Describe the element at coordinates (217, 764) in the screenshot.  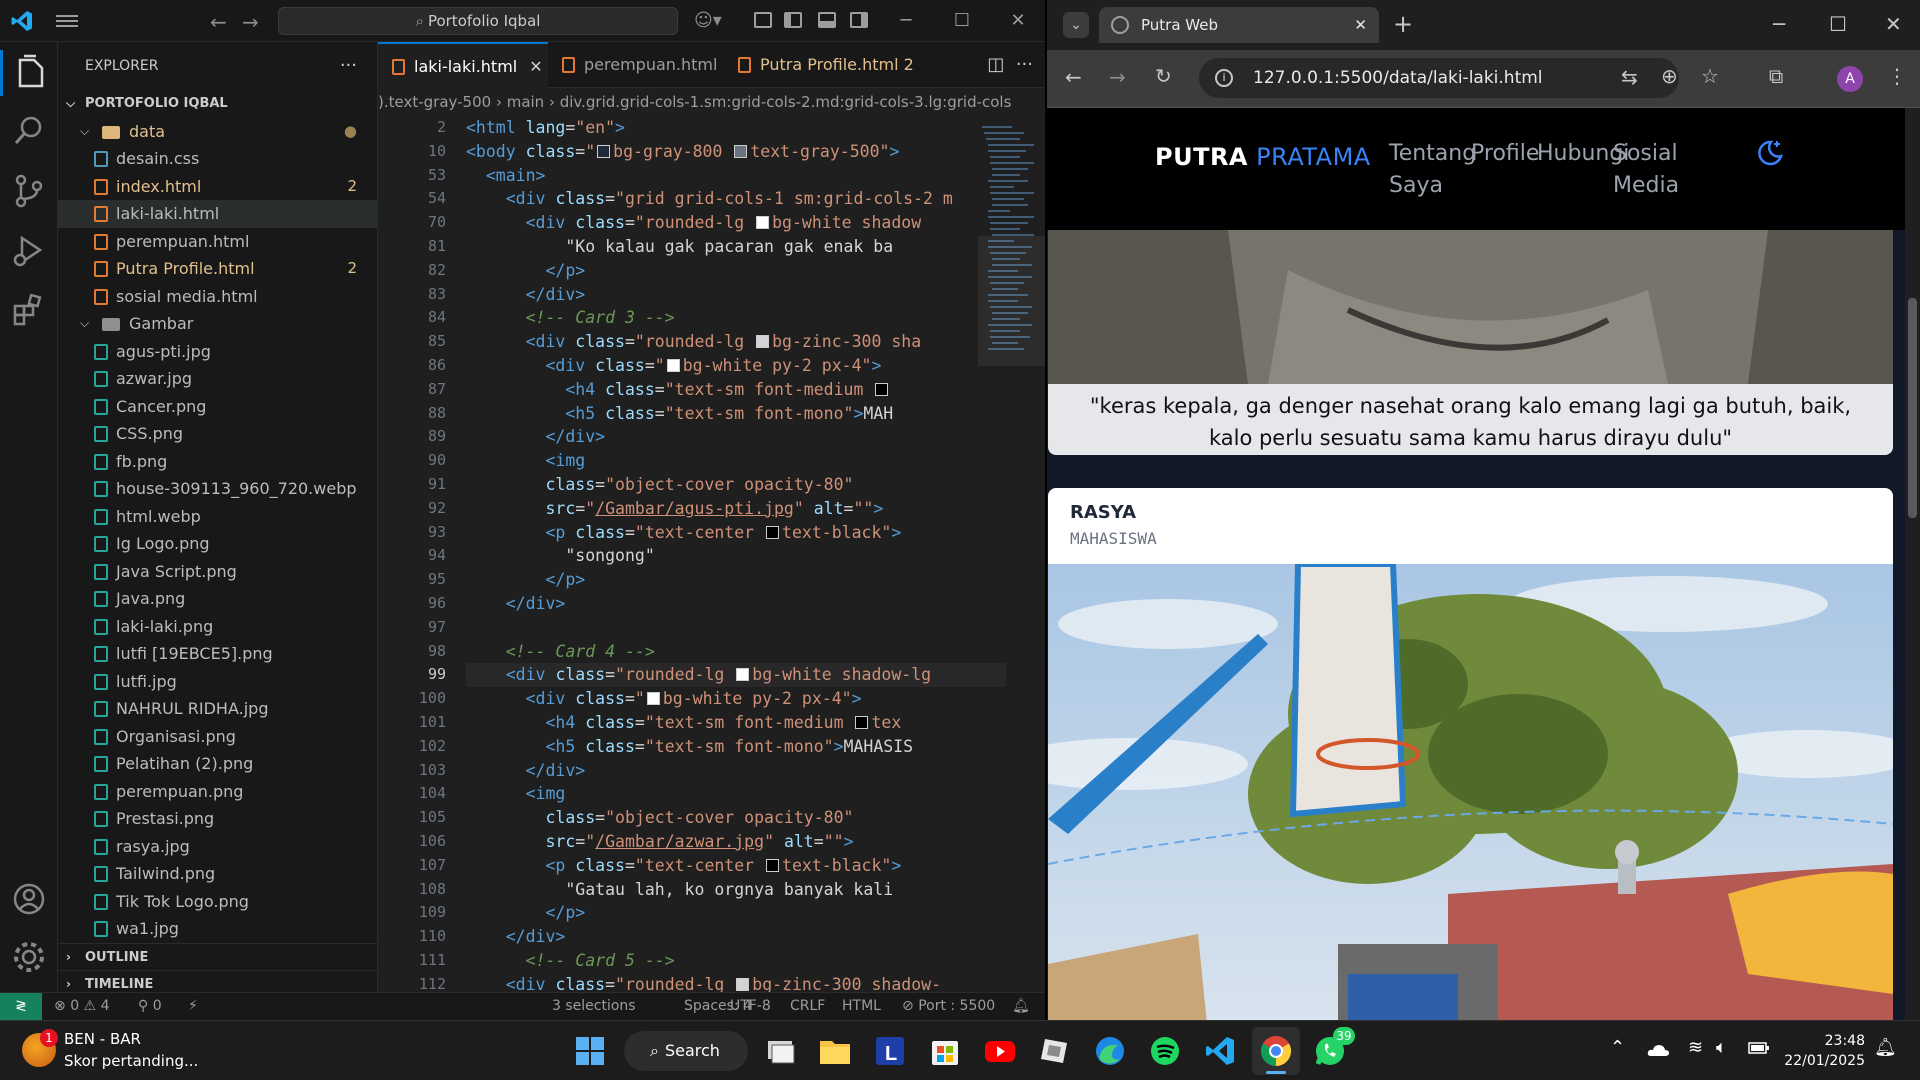
I see `file-item: Pelatihan (2).png` at that location.